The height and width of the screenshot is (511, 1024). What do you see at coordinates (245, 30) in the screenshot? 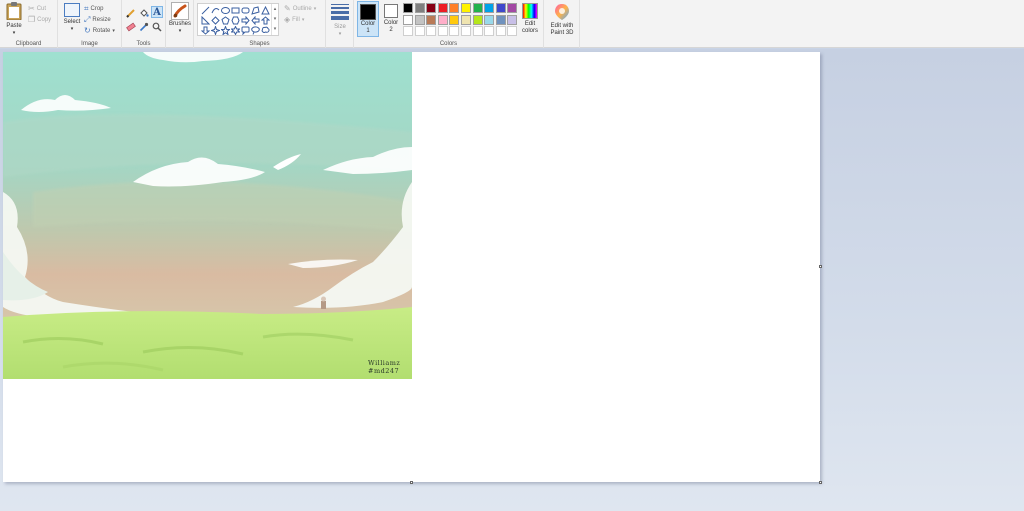
I see `rounded-callout-icon` at bounding box center [245, 30].